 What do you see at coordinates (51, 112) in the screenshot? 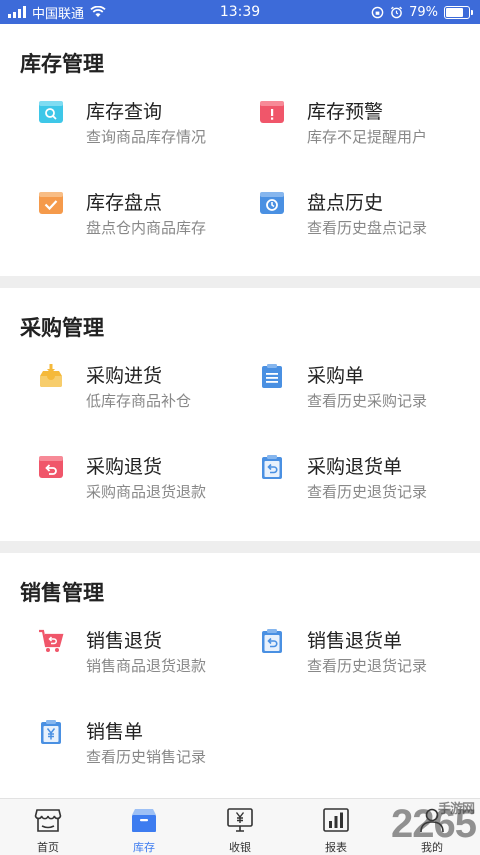
I see `search-box-icon` at bounding box center [51, 112].